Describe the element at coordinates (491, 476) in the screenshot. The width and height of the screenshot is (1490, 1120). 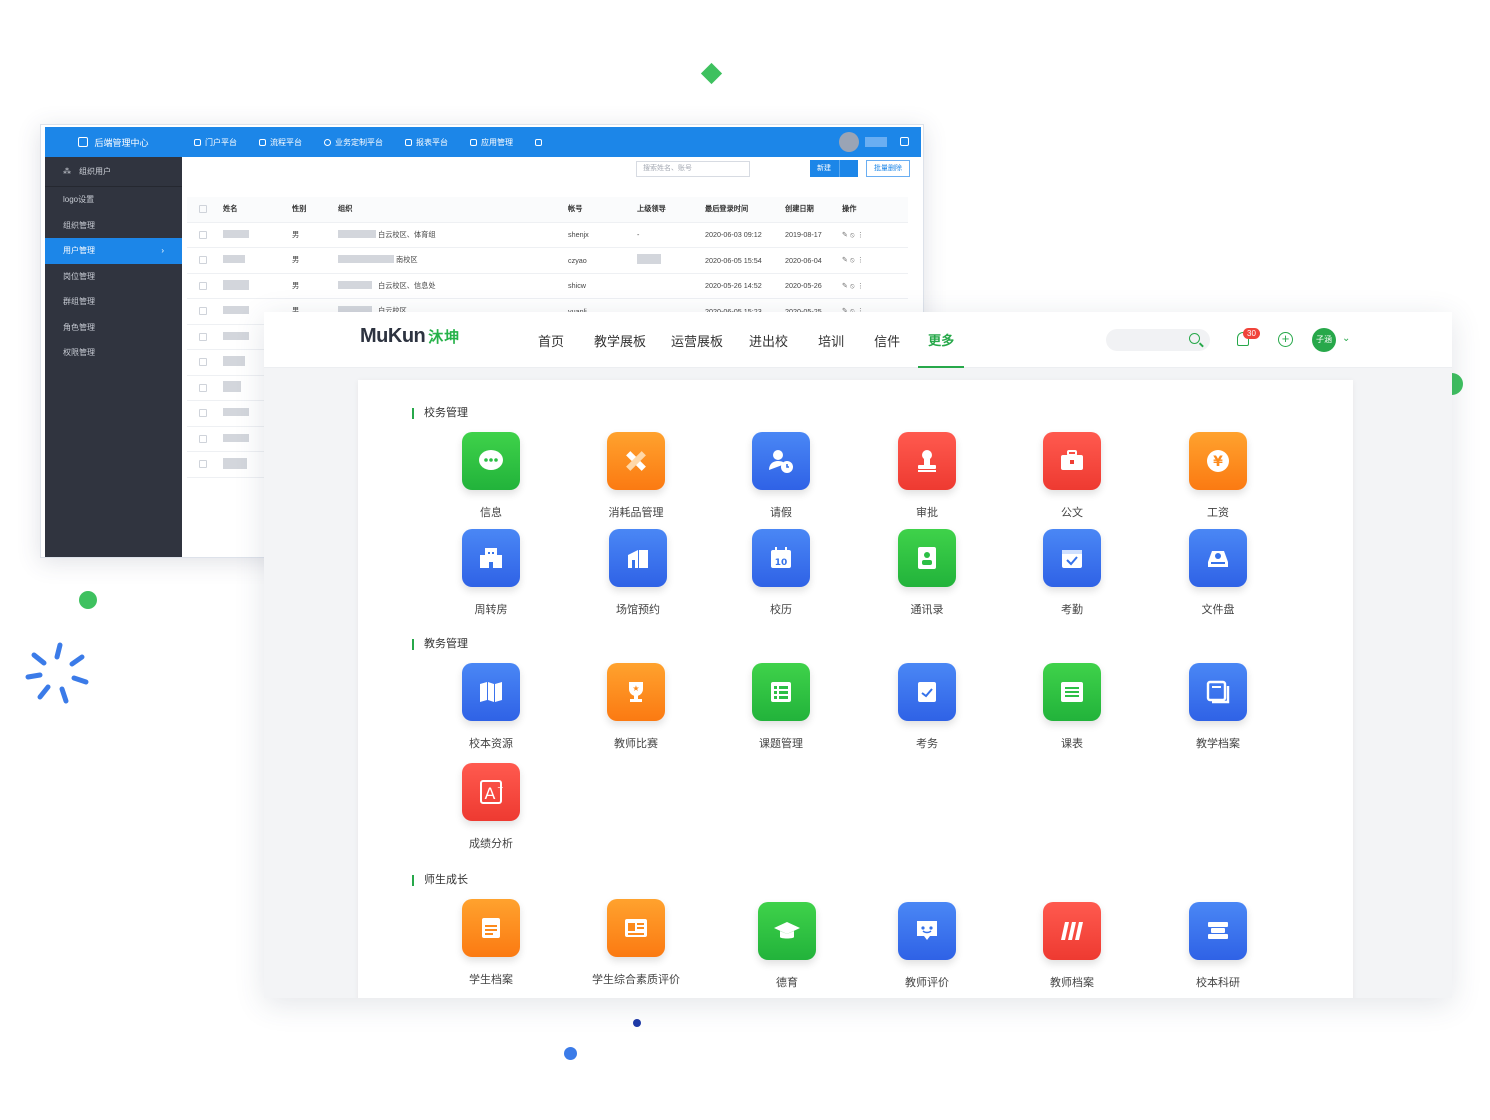
I see `app-tile-info: 信息` at that location.